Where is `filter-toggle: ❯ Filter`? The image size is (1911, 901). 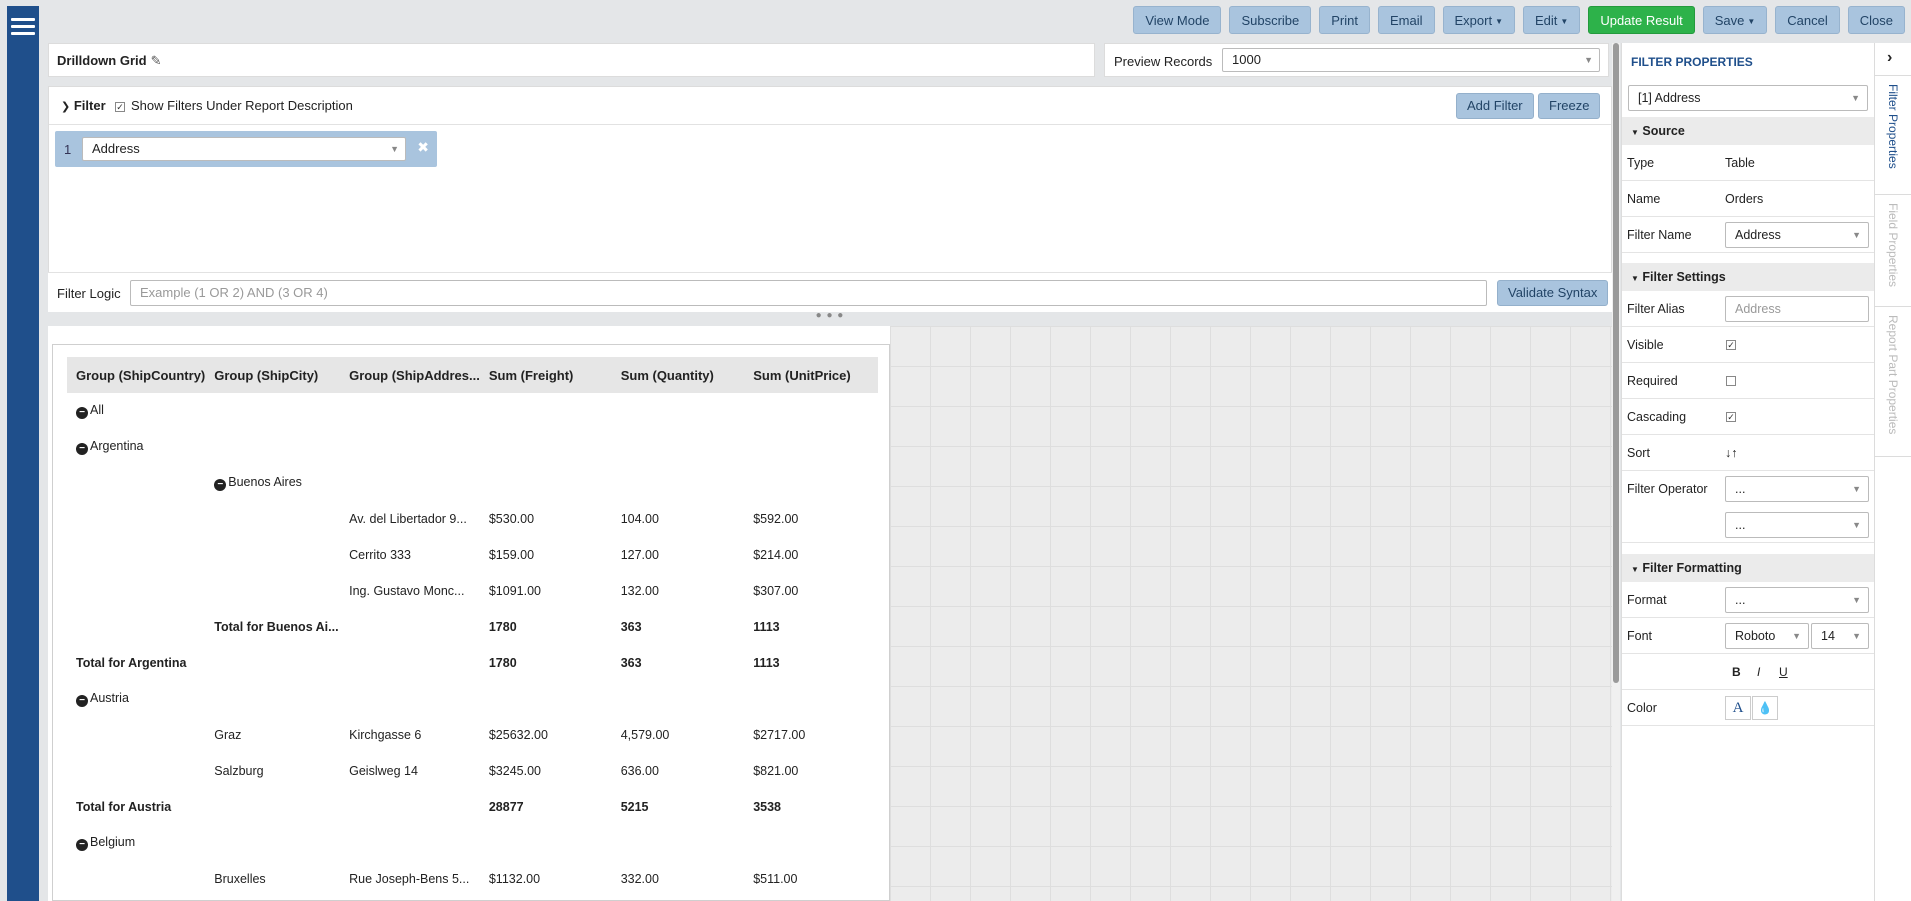
filter-toggle: ❯ Filter is located at coordinates (83, 105).